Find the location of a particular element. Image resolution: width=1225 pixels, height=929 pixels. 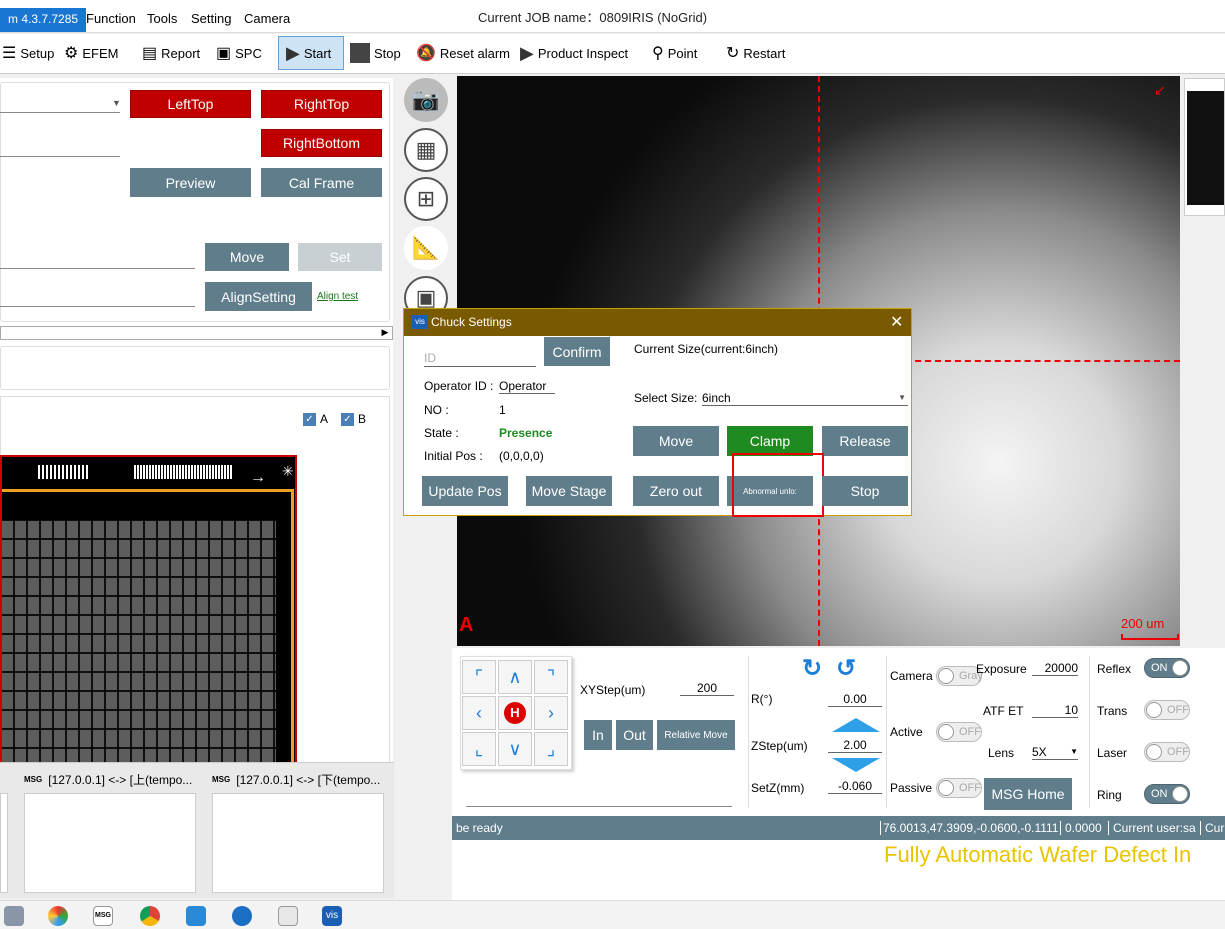

r-input: 0.00 is located at coordinates (855, 699).